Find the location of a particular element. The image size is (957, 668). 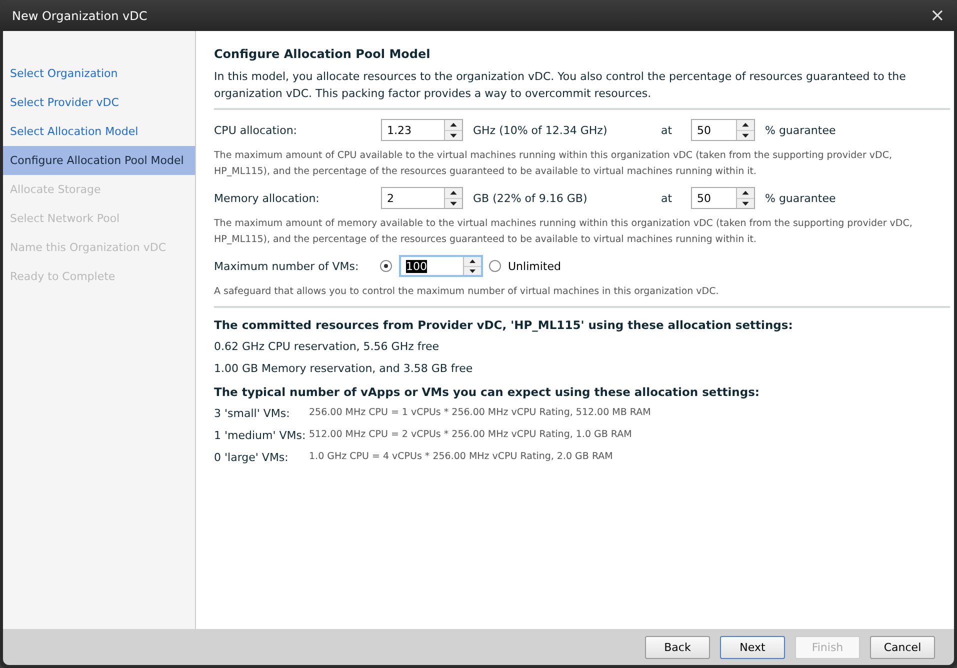

field-label: Memory allocation: is located at coordinates (267, 198).